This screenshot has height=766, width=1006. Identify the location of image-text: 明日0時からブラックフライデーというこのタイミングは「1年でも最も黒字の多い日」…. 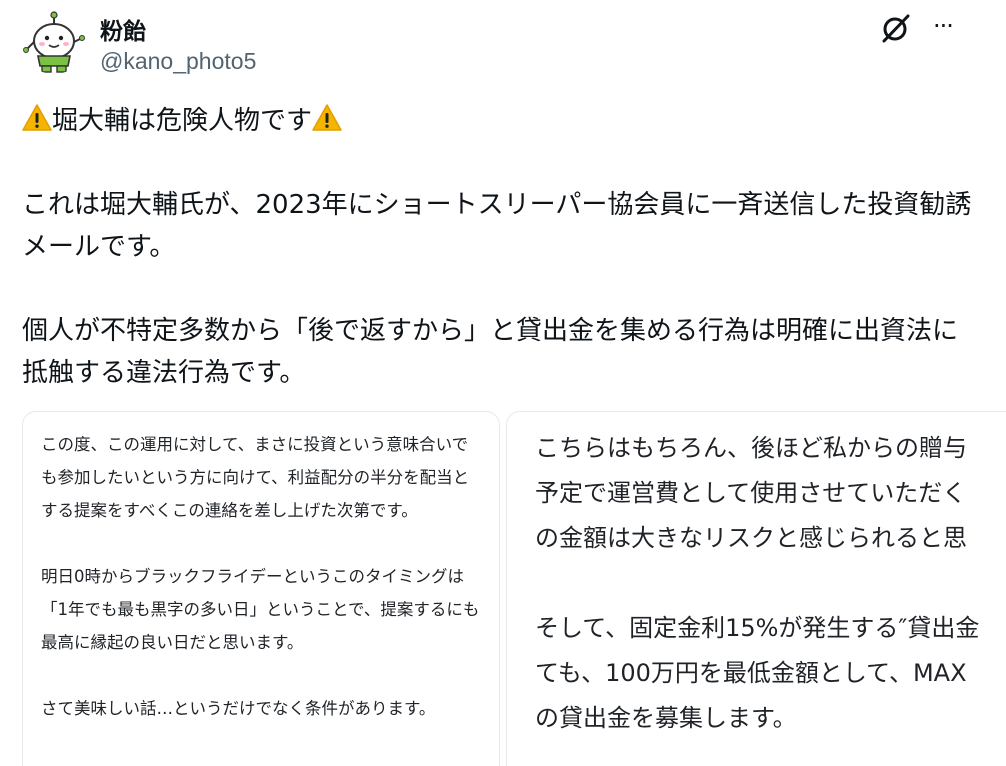
(260, 609).